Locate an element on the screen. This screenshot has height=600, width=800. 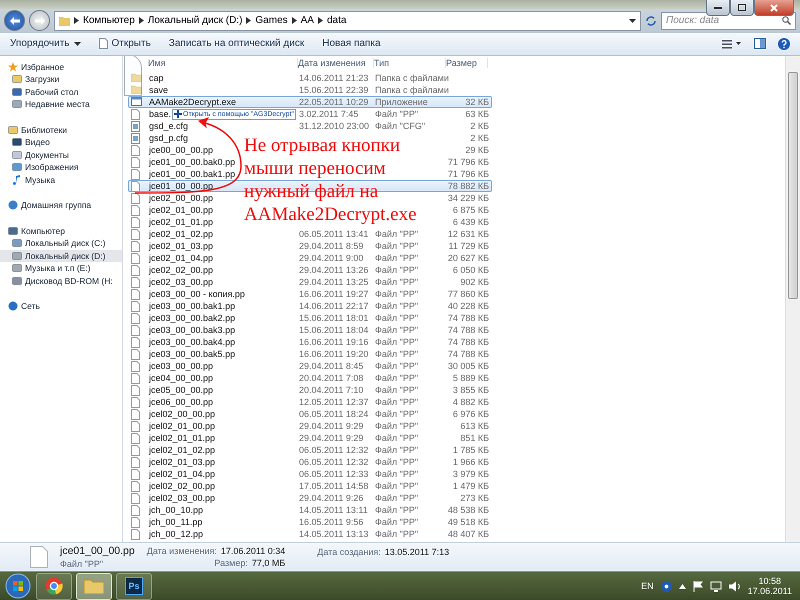
file-name: jce03_00_00.pp is located at coordinates (181, 366).